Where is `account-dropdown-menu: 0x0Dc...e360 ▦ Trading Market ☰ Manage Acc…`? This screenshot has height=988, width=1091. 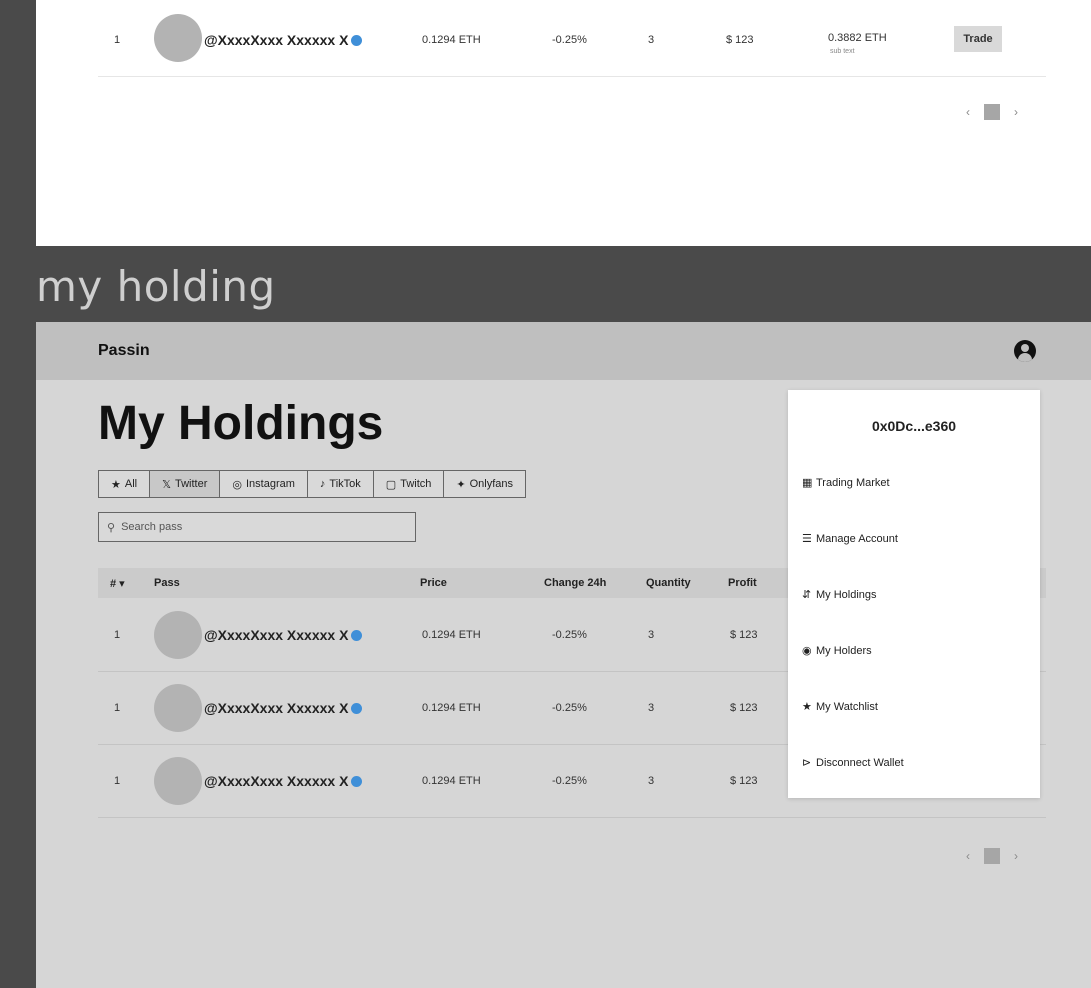 account-dropdown-menu: 0x0Dc...e360 ▦ Trading Market ☰ Manage Acc… is located at coordinates (914, 594).